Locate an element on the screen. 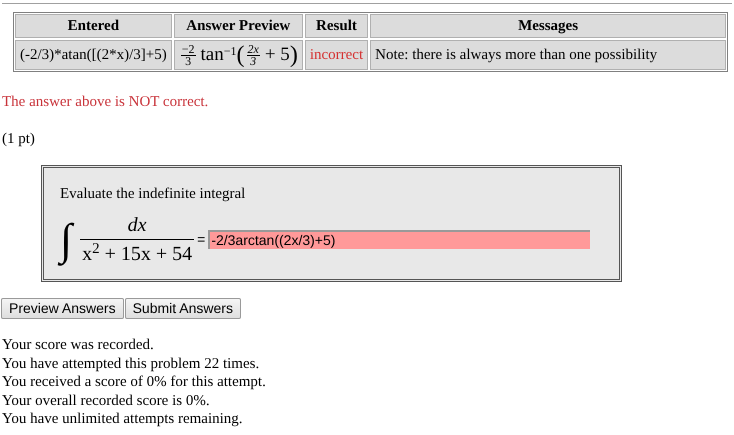  score-message: Your overall recorded score is 0%. is located at coordinates (106, 401).